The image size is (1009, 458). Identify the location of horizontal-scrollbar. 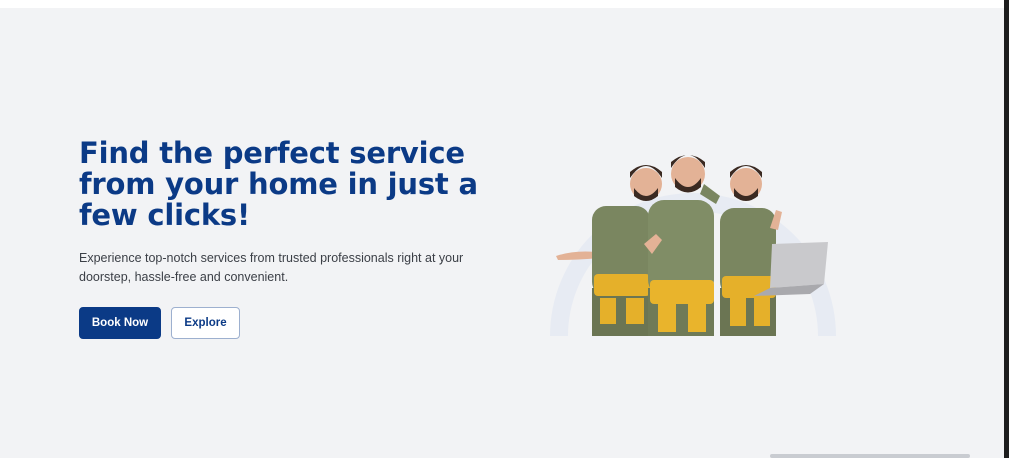
(870, 456).